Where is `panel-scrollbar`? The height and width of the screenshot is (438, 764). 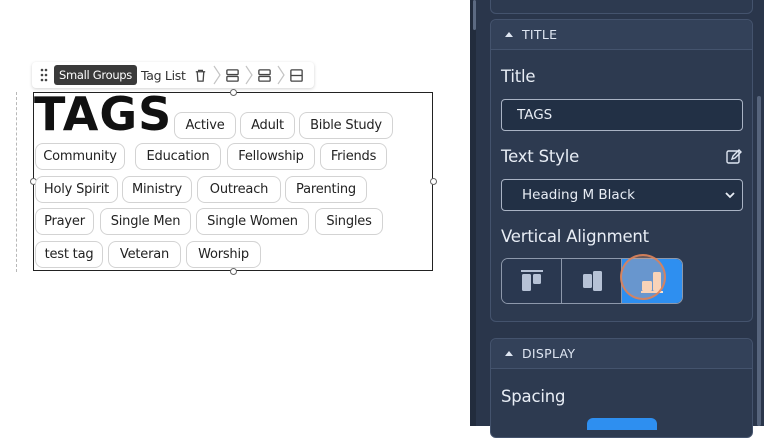
panel-scrollbar is located at coordinates (759, 261).